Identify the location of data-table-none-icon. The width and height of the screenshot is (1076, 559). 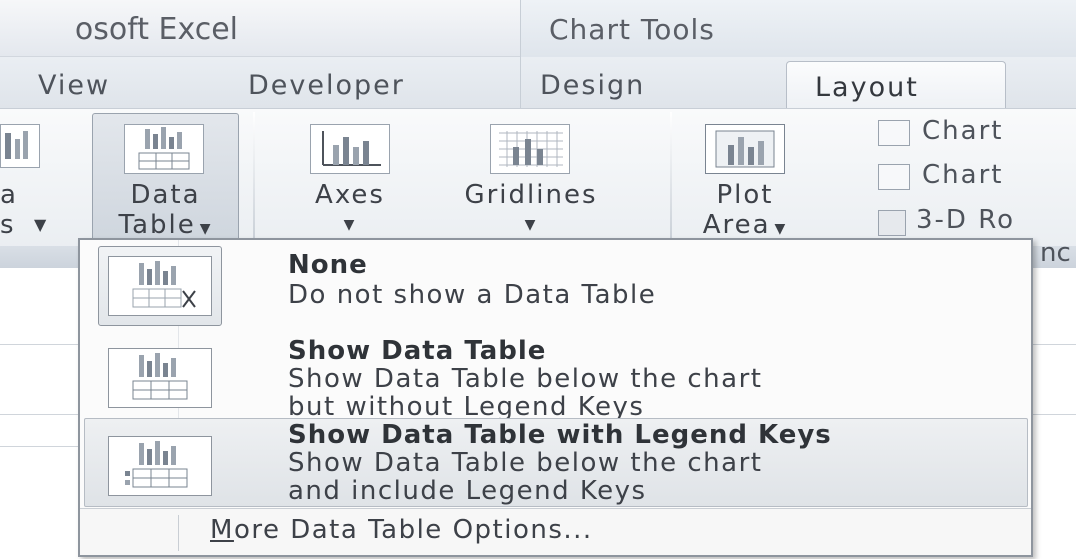
(160, 286).